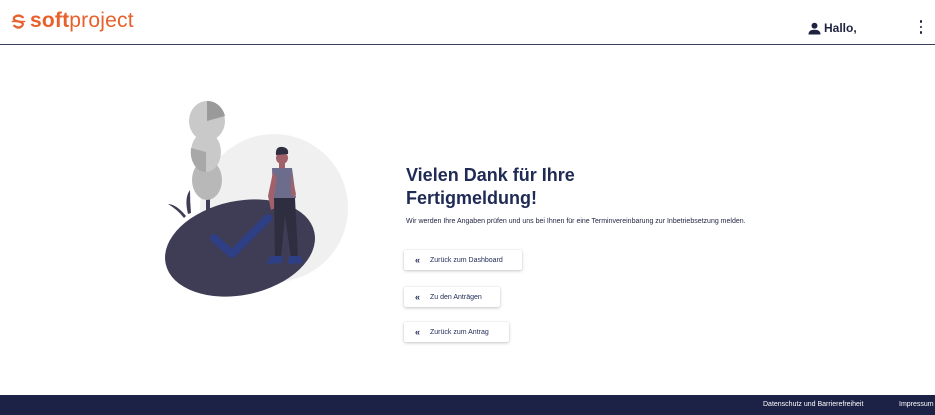 This screenshot has width=935, height=415. What do you see at coordinates (467, 22) in the screenshot?
I see `app-header: softproject Hallo,` at bounding box center [467, 22].